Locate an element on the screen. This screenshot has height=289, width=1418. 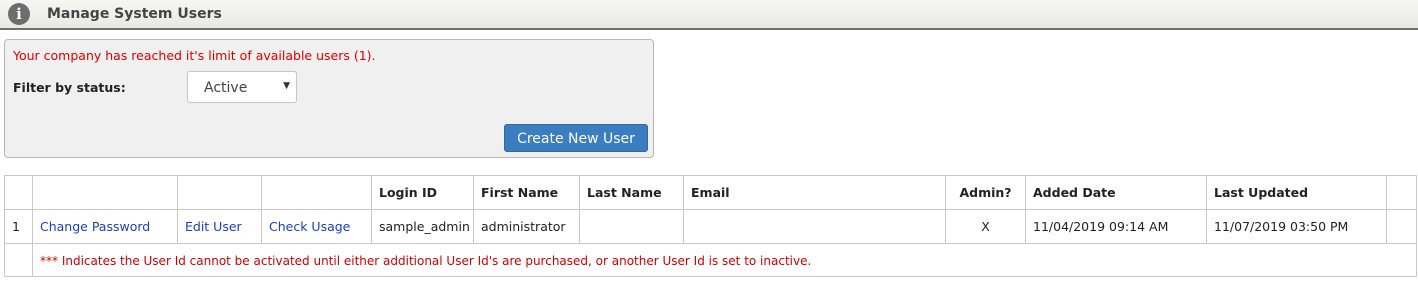
edit-user-link: Edit User is located at coordinates (213, 226).